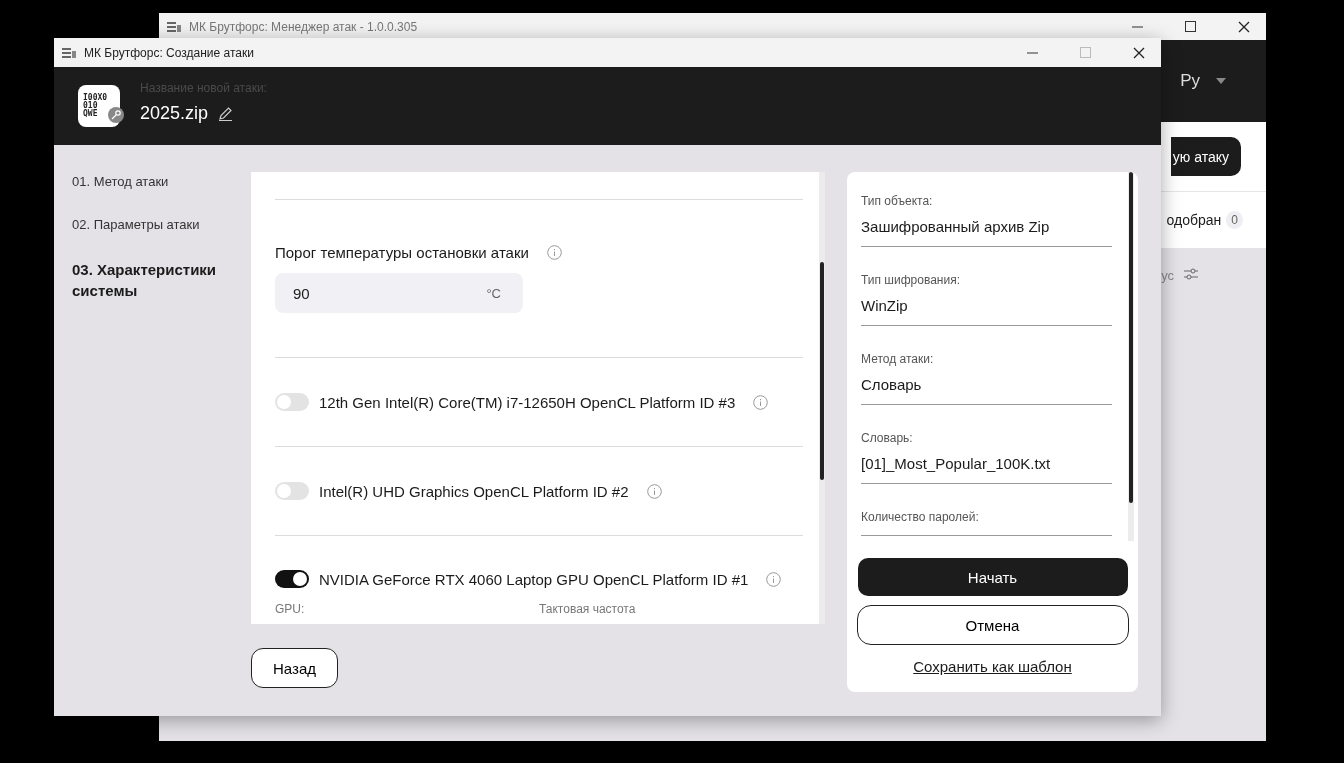 The image size is (1344, 763). What do you see at coordinates (1191, 274) in the screenshot?
I see `filter-icon` at bounding box center [1191, 274].